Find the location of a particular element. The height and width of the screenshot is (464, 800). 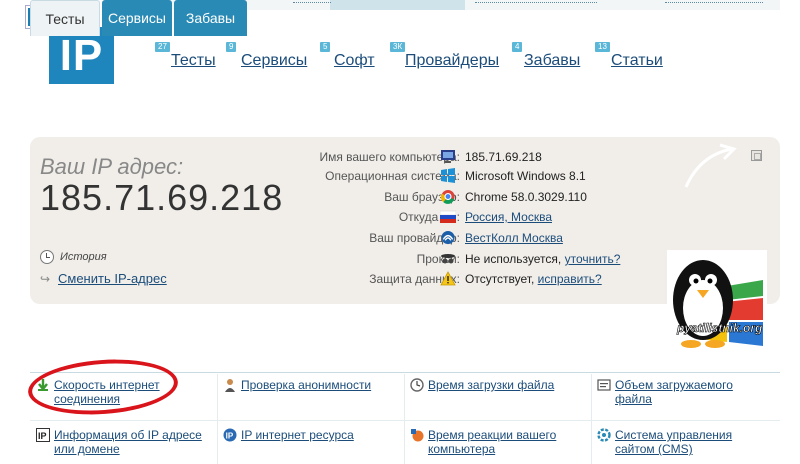

info-row-location: Откуда вы: Россия, Москва is located at coordinates (405, 217).